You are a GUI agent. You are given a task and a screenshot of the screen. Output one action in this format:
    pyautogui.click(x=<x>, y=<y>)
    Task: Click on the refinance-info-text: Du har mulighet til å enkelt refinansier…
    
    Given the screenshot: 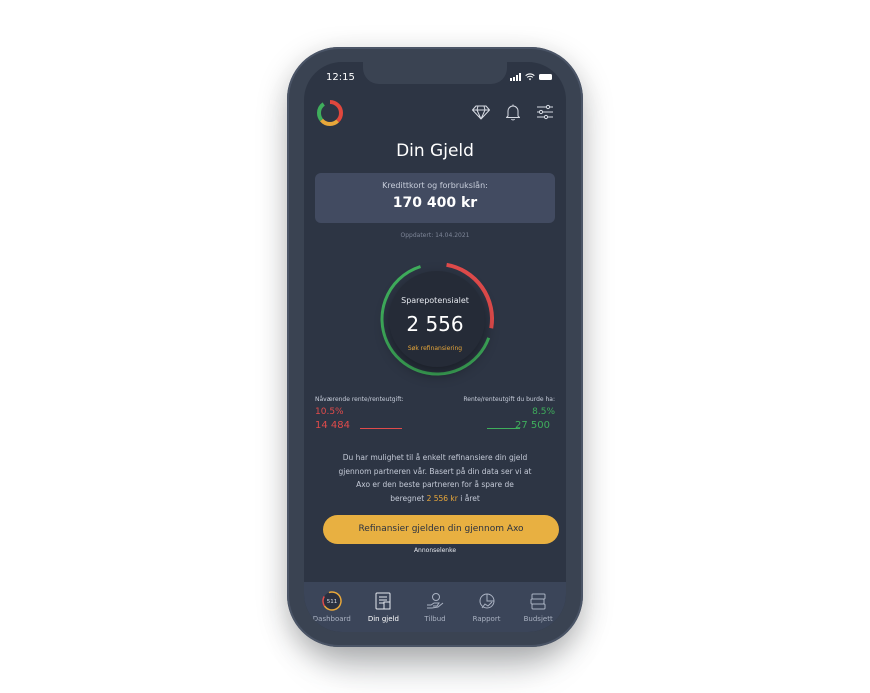 What is the action you would take?
    pyautogui.click(x=435, y=478)
    